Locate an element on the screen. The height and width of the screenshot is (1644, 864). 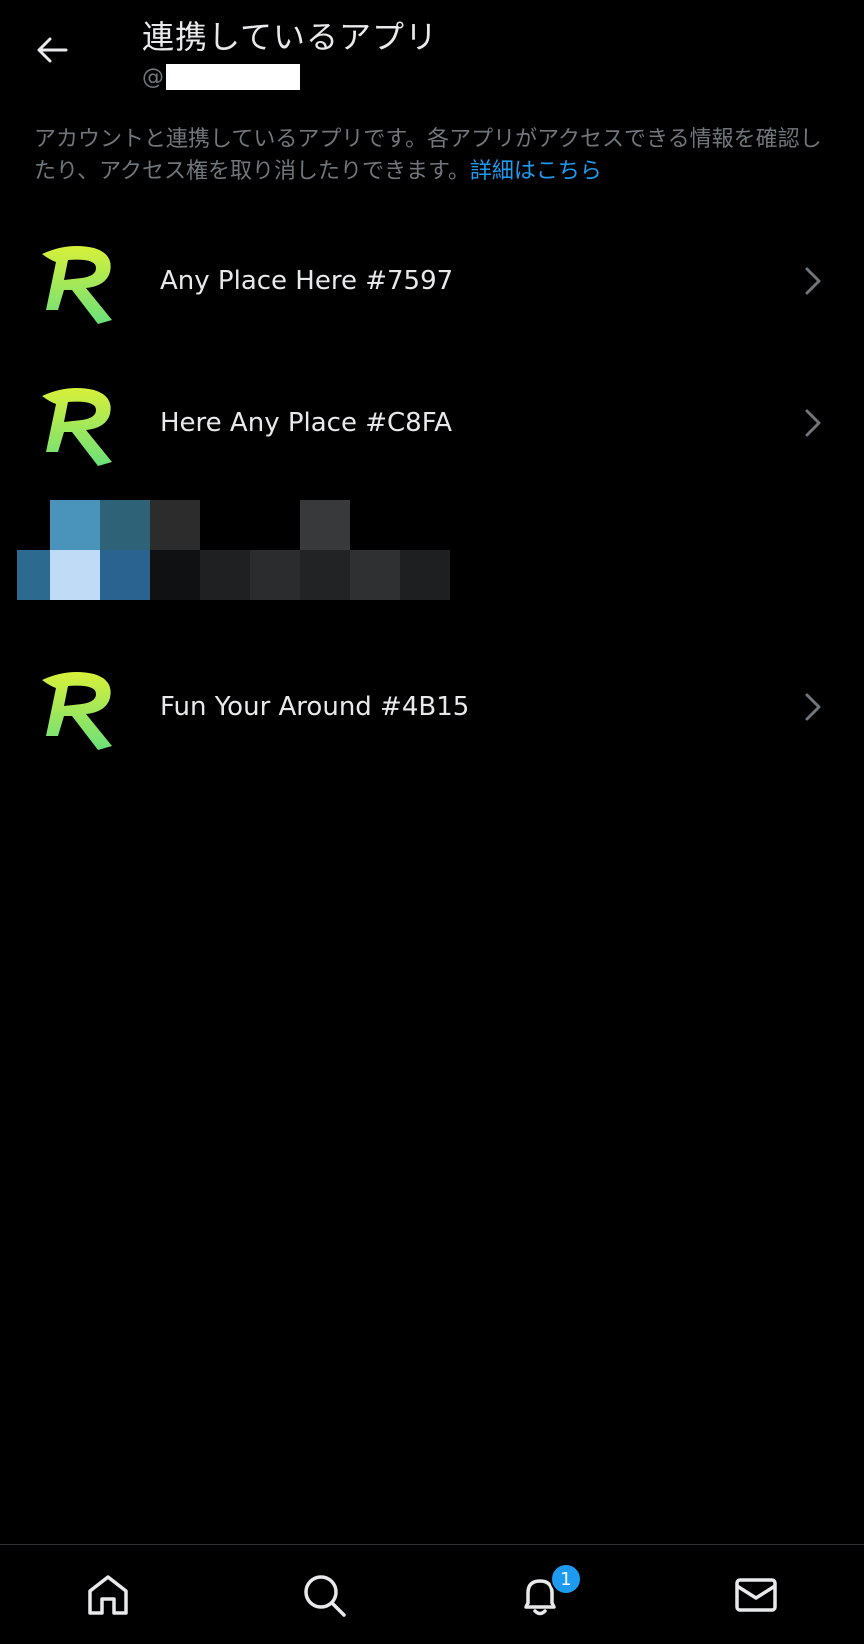
connected-app-row: Any Place Here #7597 is located at coordinates (432, 281).